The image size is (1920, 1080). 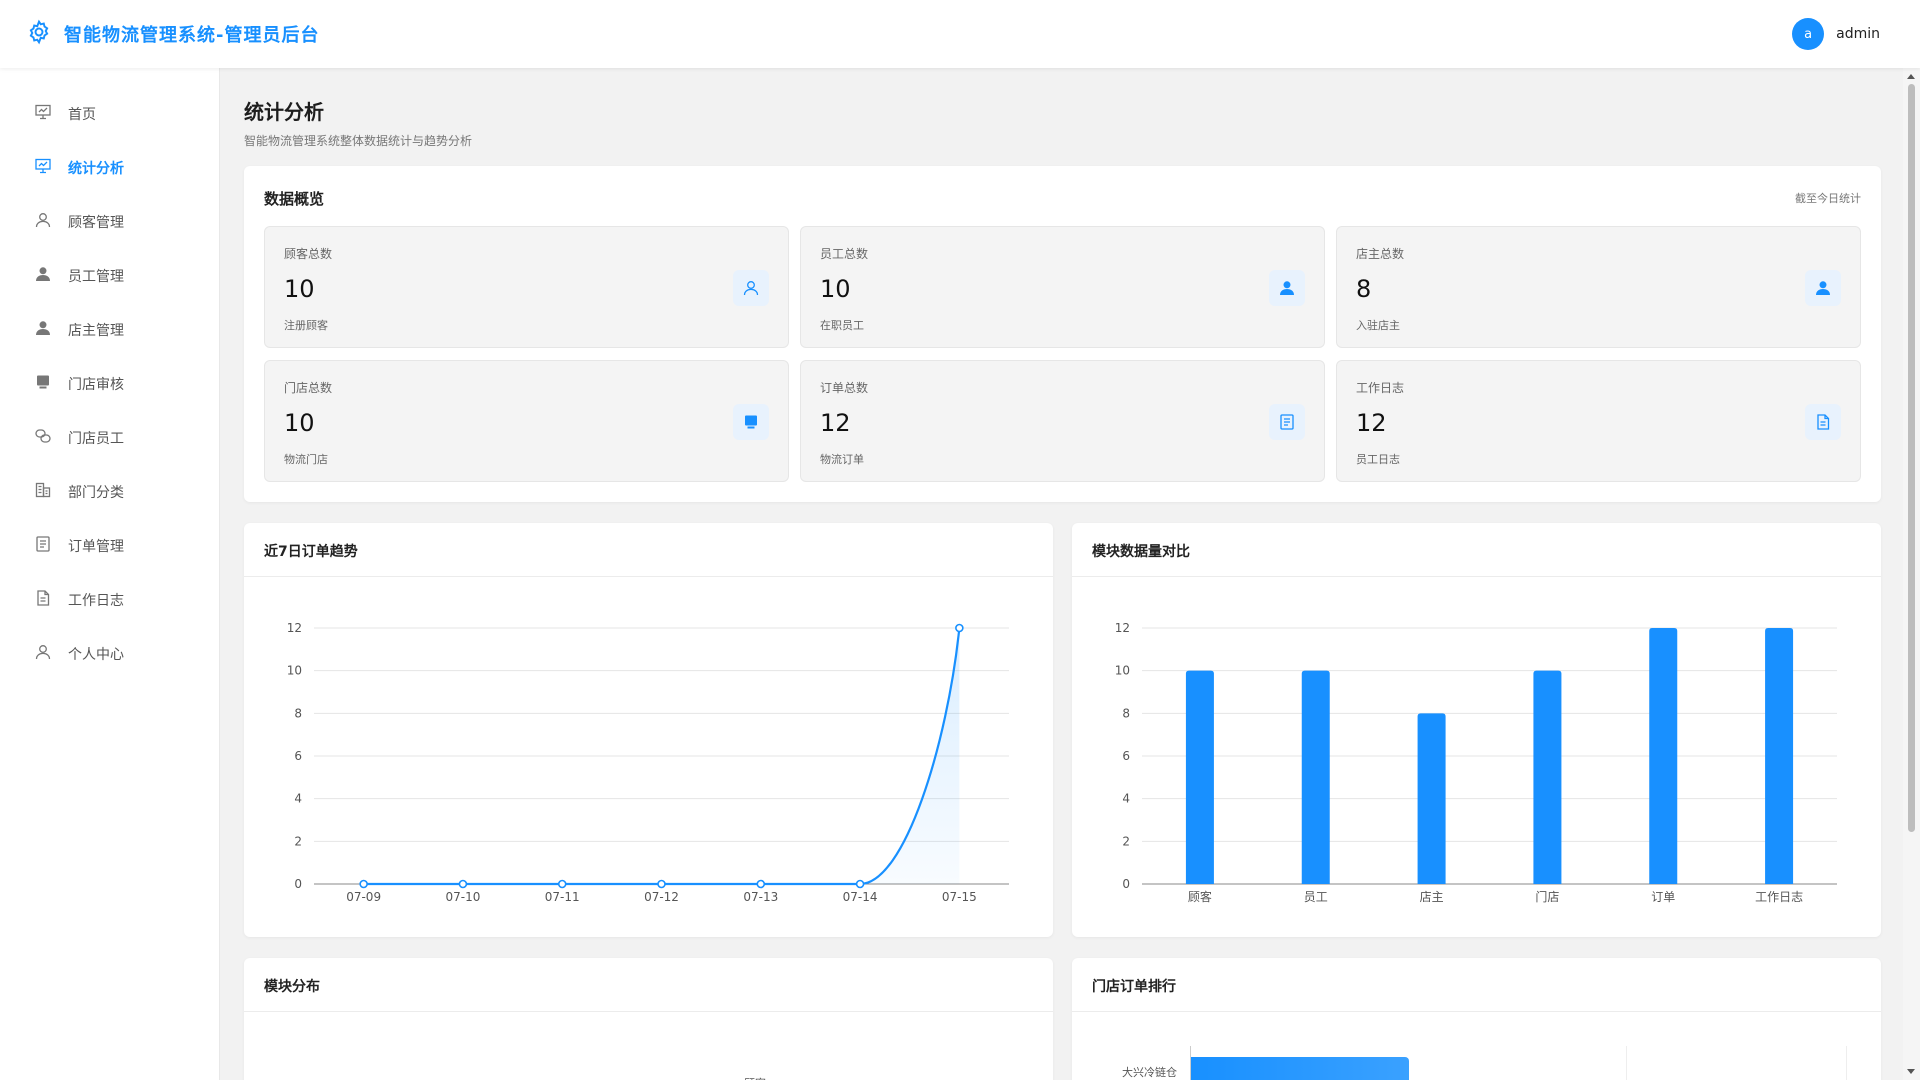 What do you see at coordinates (1300, 1068) in the screenshot?
I see `ranking-bar` at bounding box center [1300, 1068].